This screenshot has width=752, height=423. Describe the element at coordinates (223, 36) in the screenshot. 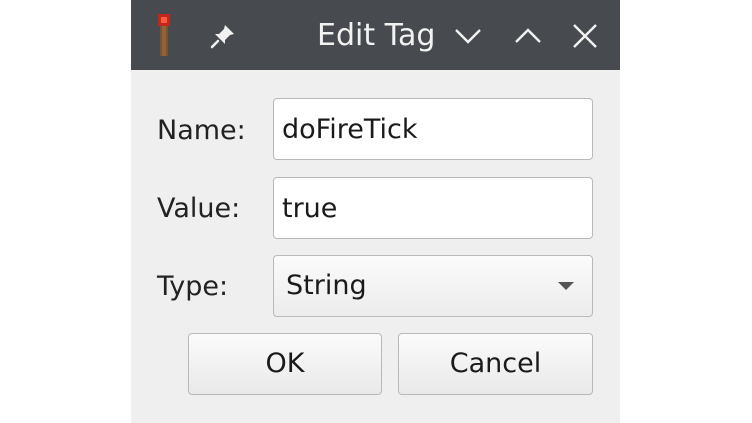

I see `pin-icon` at that location.